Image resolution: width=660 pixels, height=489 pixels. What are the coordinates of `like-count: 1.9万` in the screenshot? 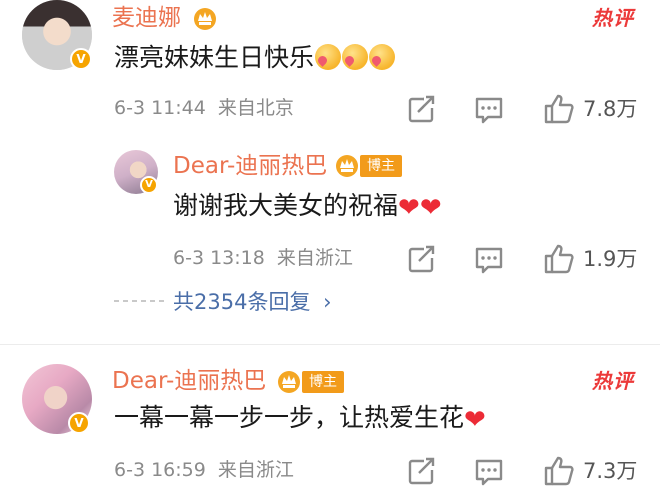 It's located at (610, 259).